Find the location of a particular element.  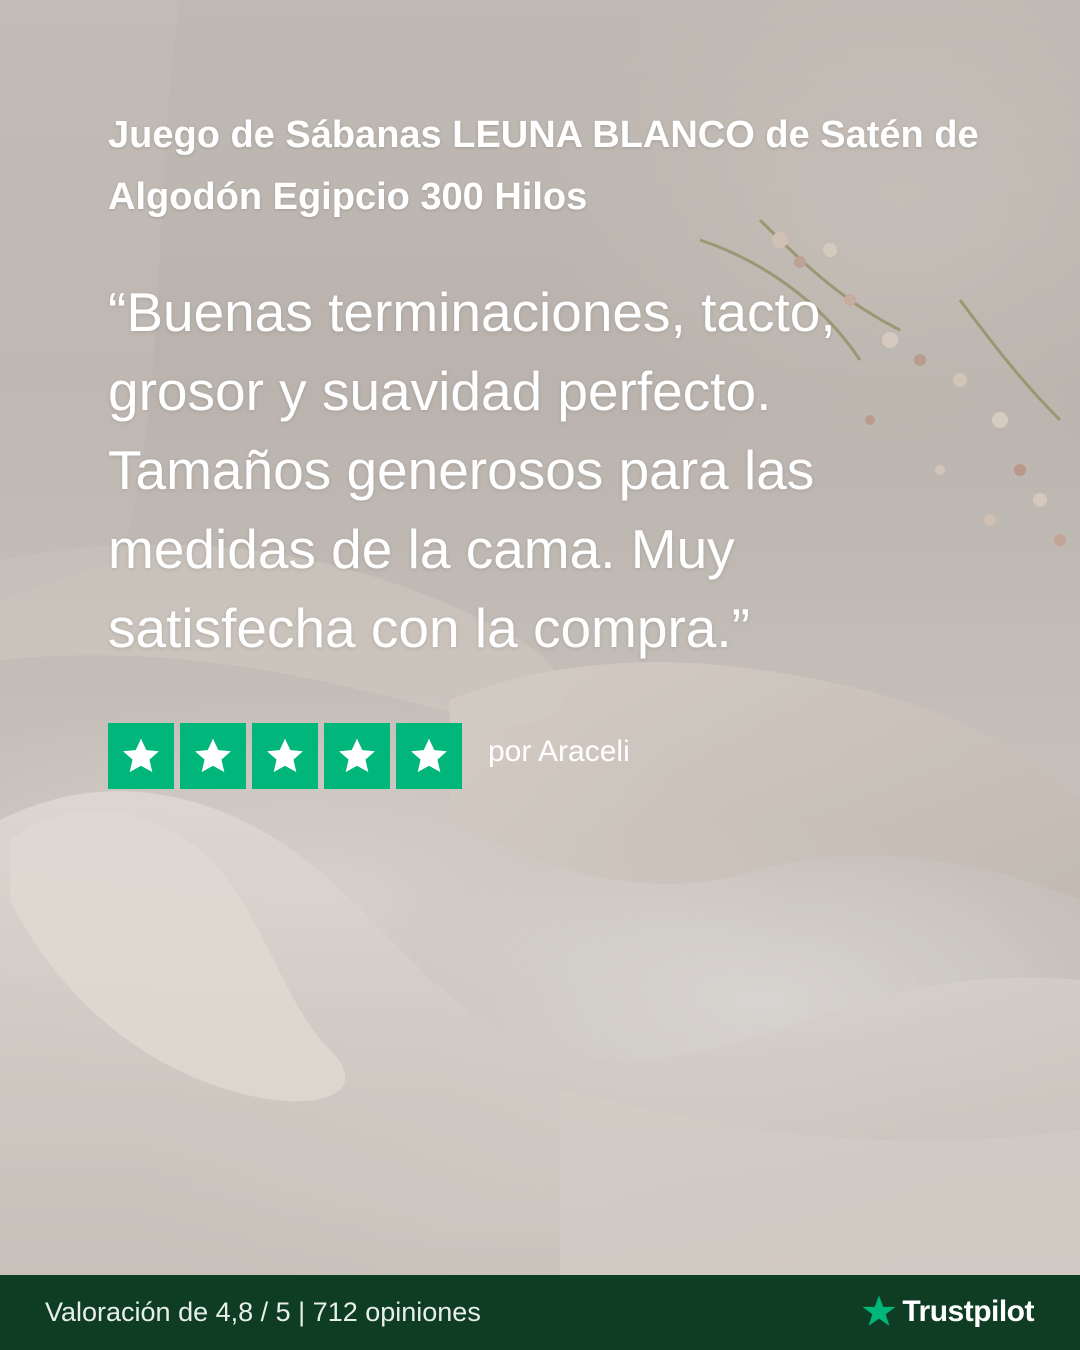

star-rating is located at coordinates (285, 756).